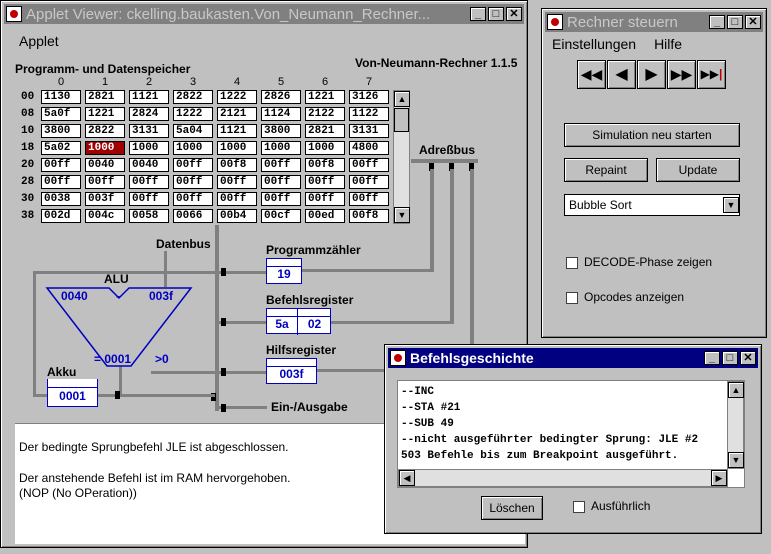 The image size is (771, 554). Describe the element at coordinates (61, 199) in the screenshot. I see `memory-cell: 0038` at that location.